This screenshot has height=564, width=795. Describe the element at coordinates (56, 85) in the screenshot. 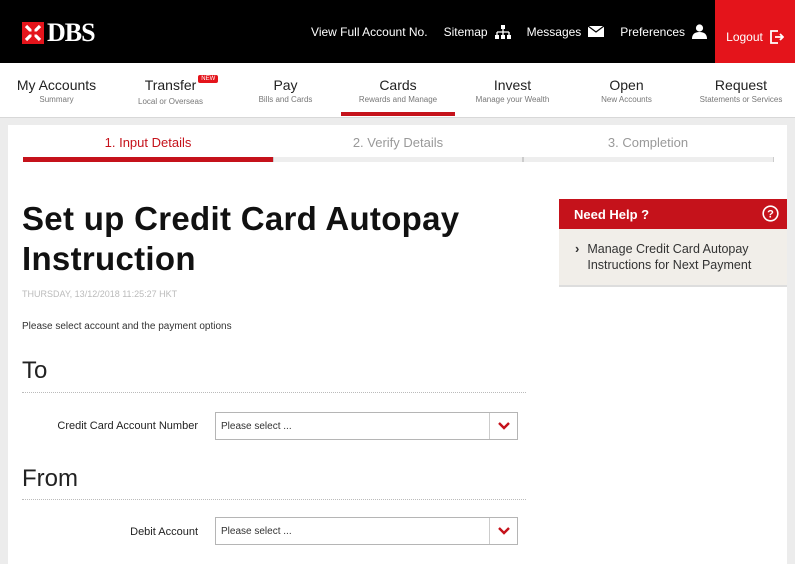

I see `nav-my-accounts-label: My Accounts` at that location.